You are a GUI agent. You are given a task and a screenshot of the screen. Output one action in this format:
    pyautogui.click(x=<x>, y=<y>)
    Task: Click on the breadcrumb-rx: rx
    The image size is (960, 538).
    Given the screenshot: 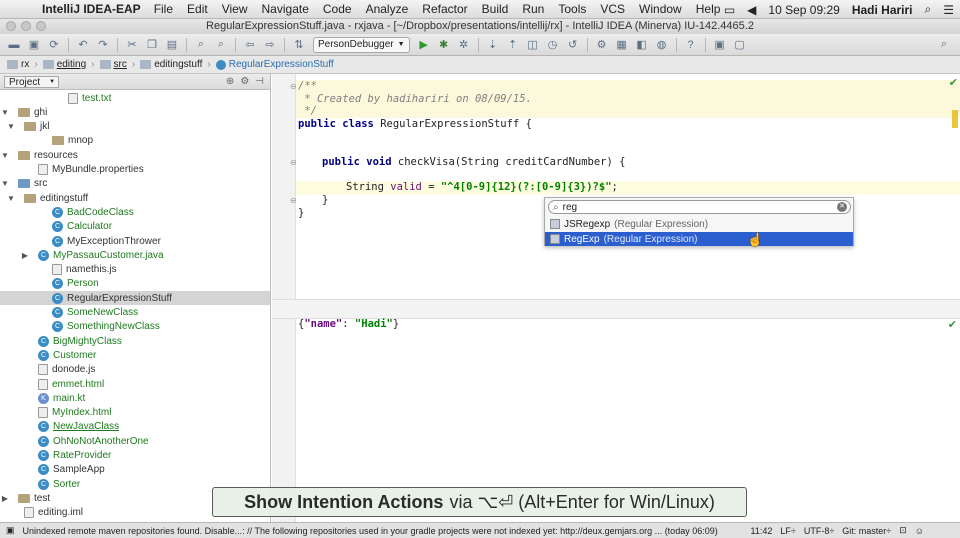 What is the action you would take?
    pyautogui.click(x=18, y=65)
    